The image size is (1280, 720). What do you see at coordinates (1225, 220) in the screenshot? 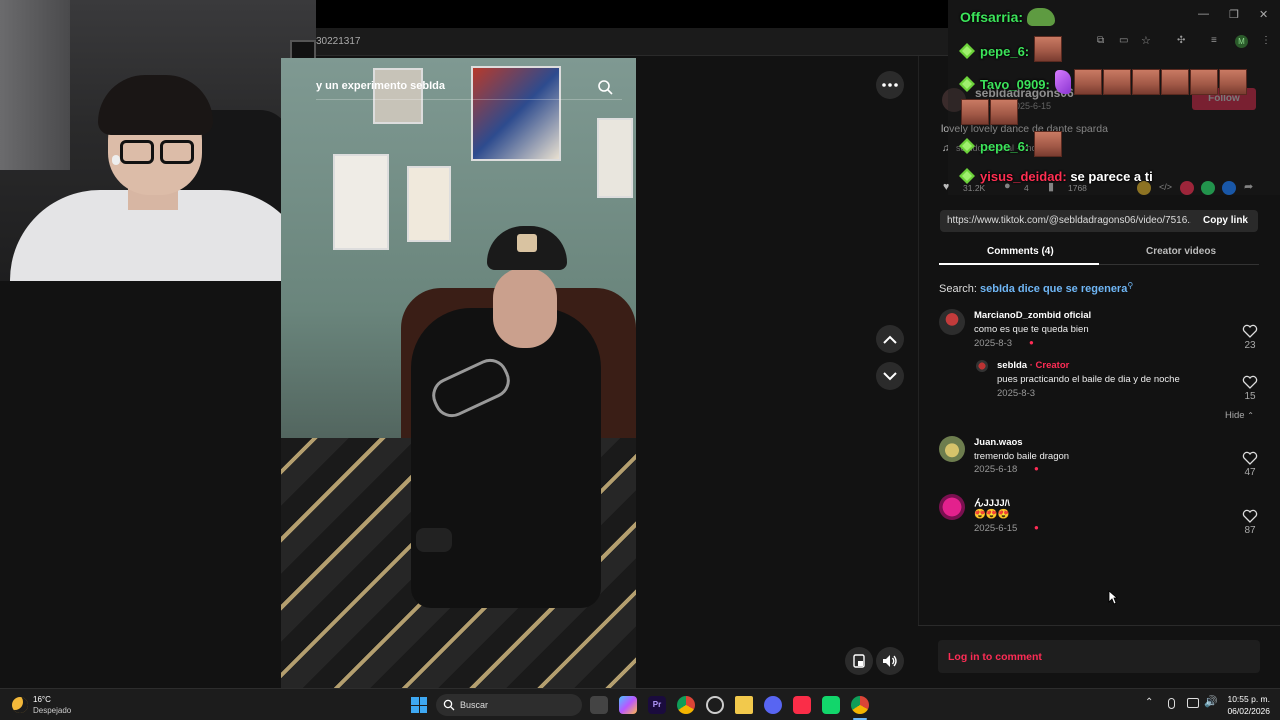
I see `copy-link-button: Copy link` at bounding box center [1225, 220].